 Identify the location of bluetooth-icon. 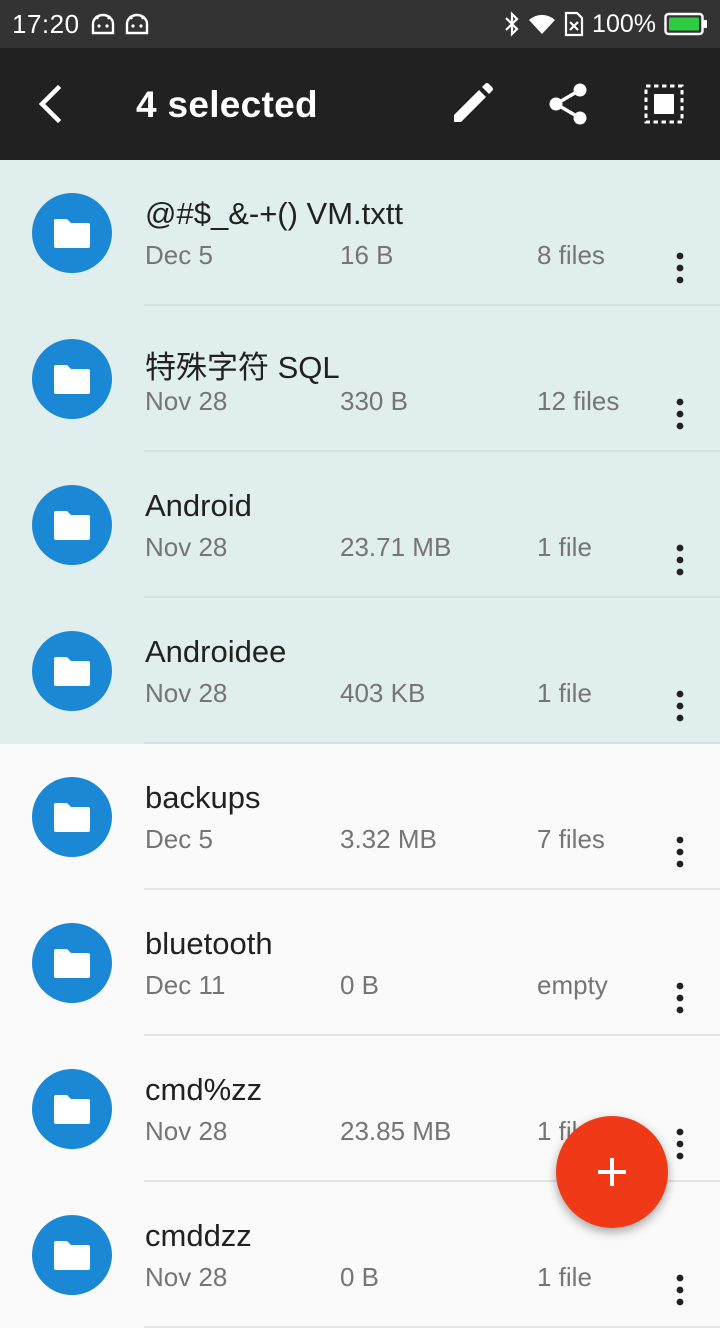
(512, 24).